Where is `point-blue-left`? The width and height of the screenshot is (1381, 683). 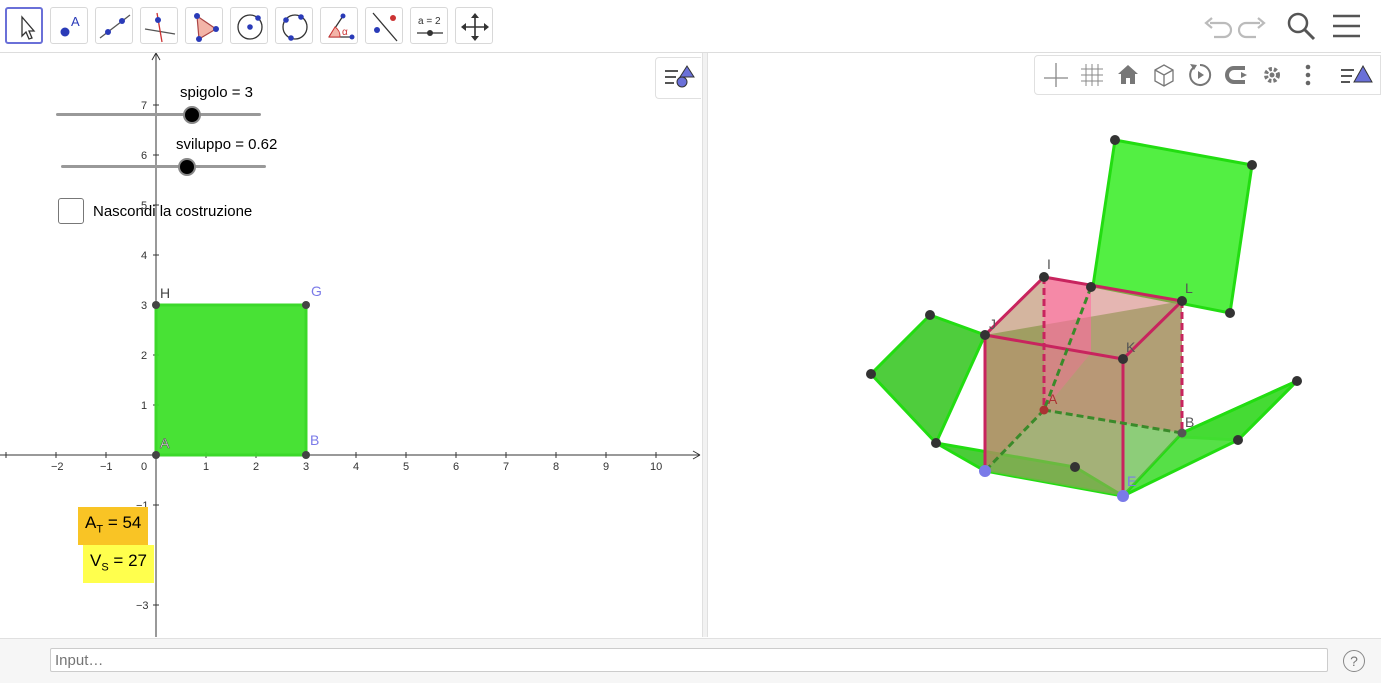
point-blue-left is located at coordinates (985, 471).